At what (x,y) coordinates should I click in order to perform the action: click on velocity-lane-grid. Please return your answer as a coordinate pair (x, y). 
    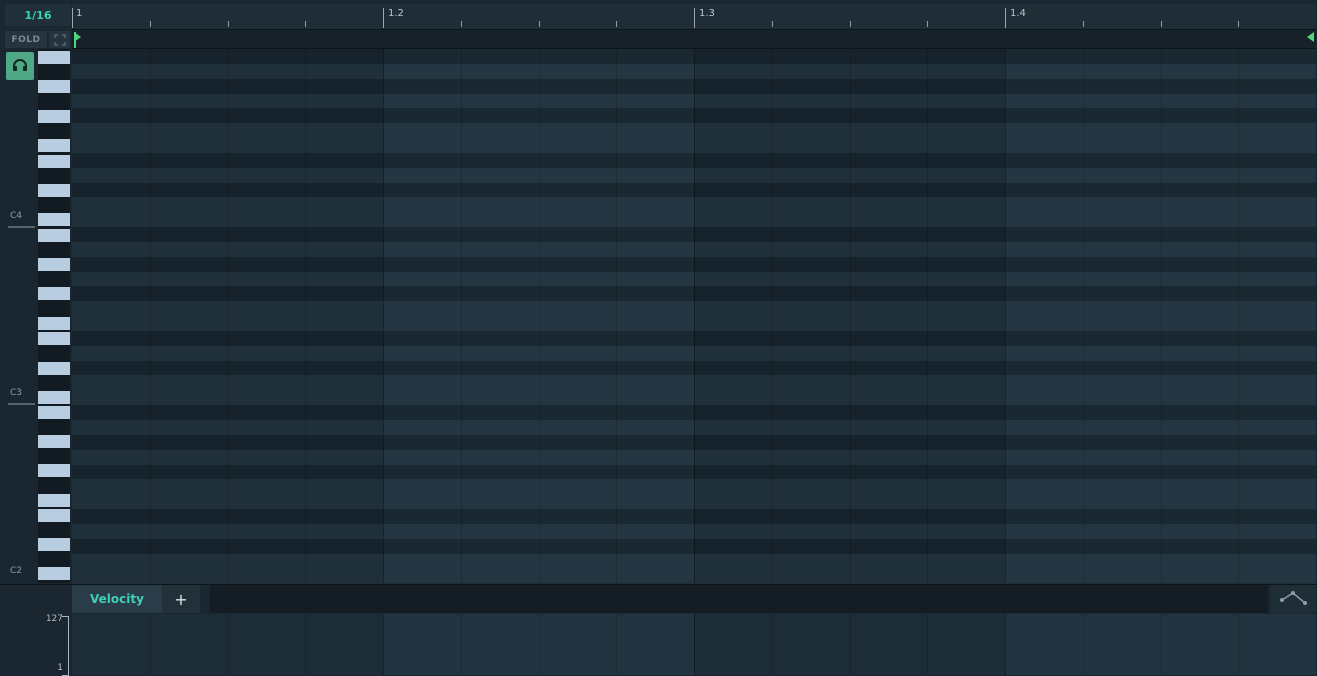
    Looking at the image, I should click on (694, 644).